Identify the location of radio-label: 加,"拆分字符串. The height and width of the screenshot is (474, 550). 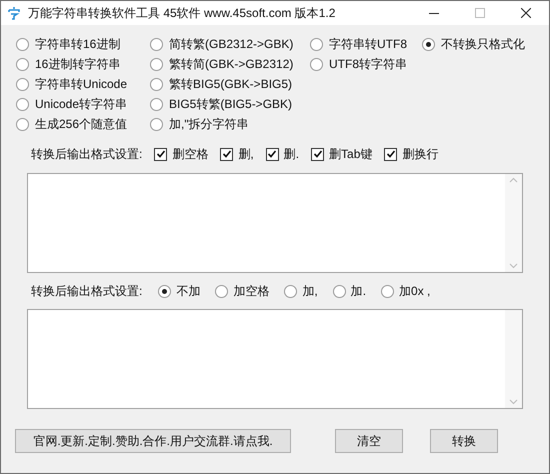
(209, 124).